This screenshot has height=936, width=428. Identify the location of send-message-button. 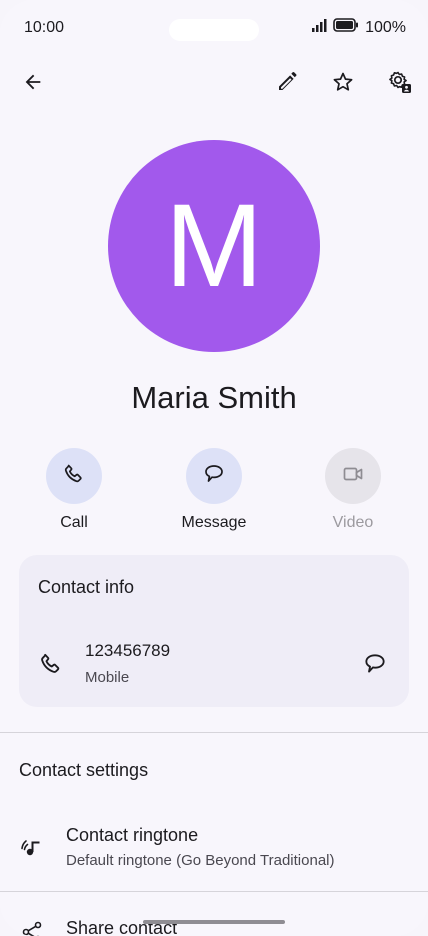
(375, 666).